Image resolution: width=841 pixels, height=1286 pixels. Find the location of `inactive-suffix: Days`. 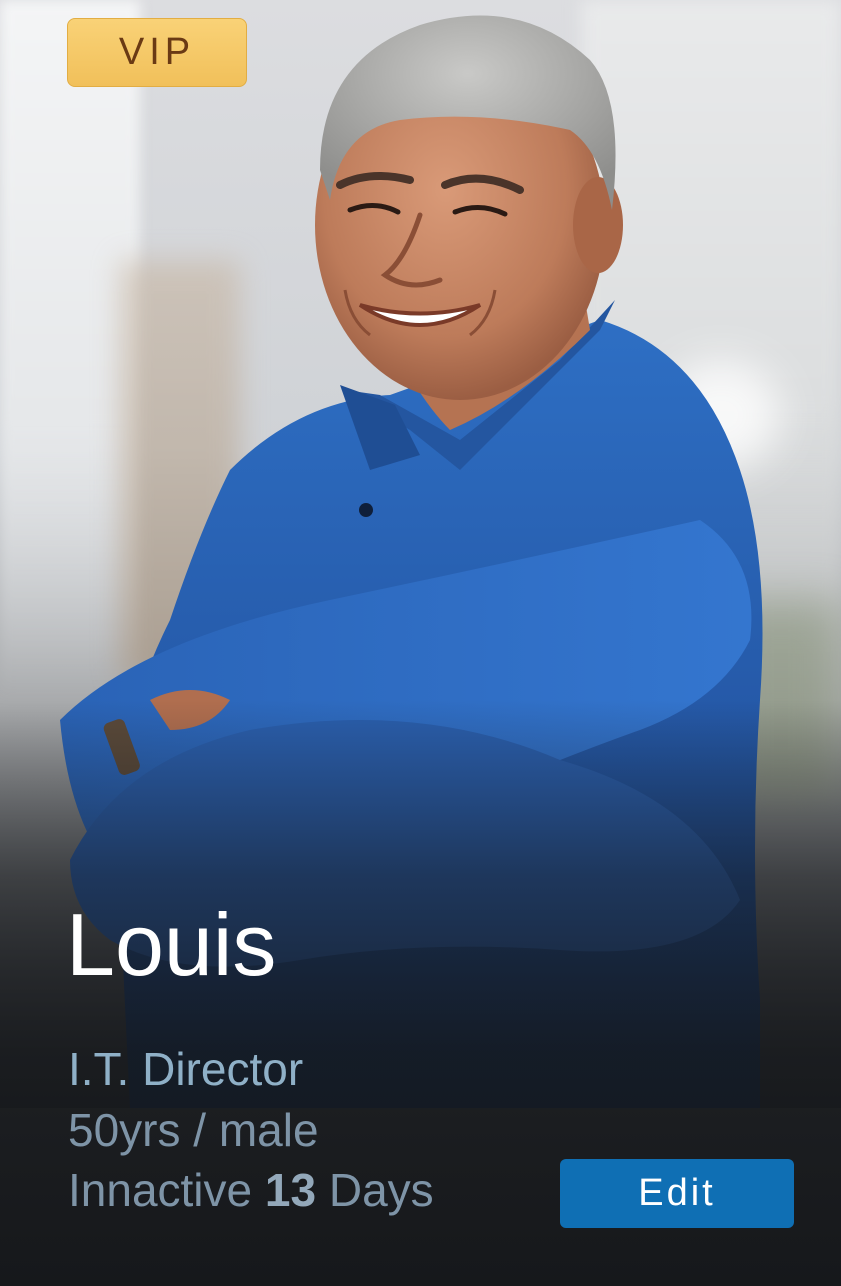

inactive-suffix: Days is located at coordinates (375, 1190).